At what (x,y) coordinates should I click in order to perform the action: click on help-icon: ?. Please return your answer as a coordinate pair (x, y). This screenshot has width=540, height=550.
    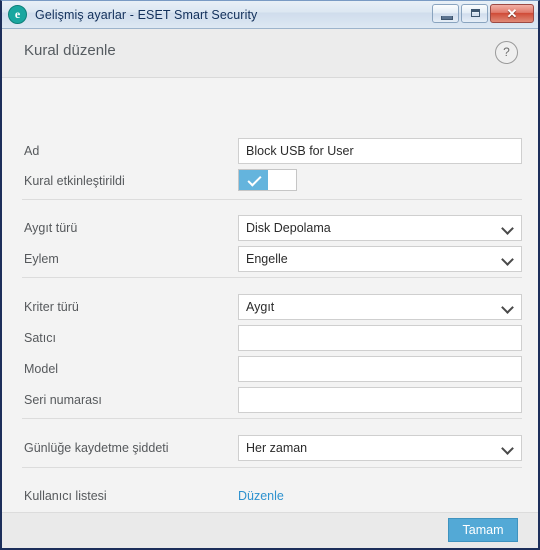
    Looking at the image, I should click on (506, 52).